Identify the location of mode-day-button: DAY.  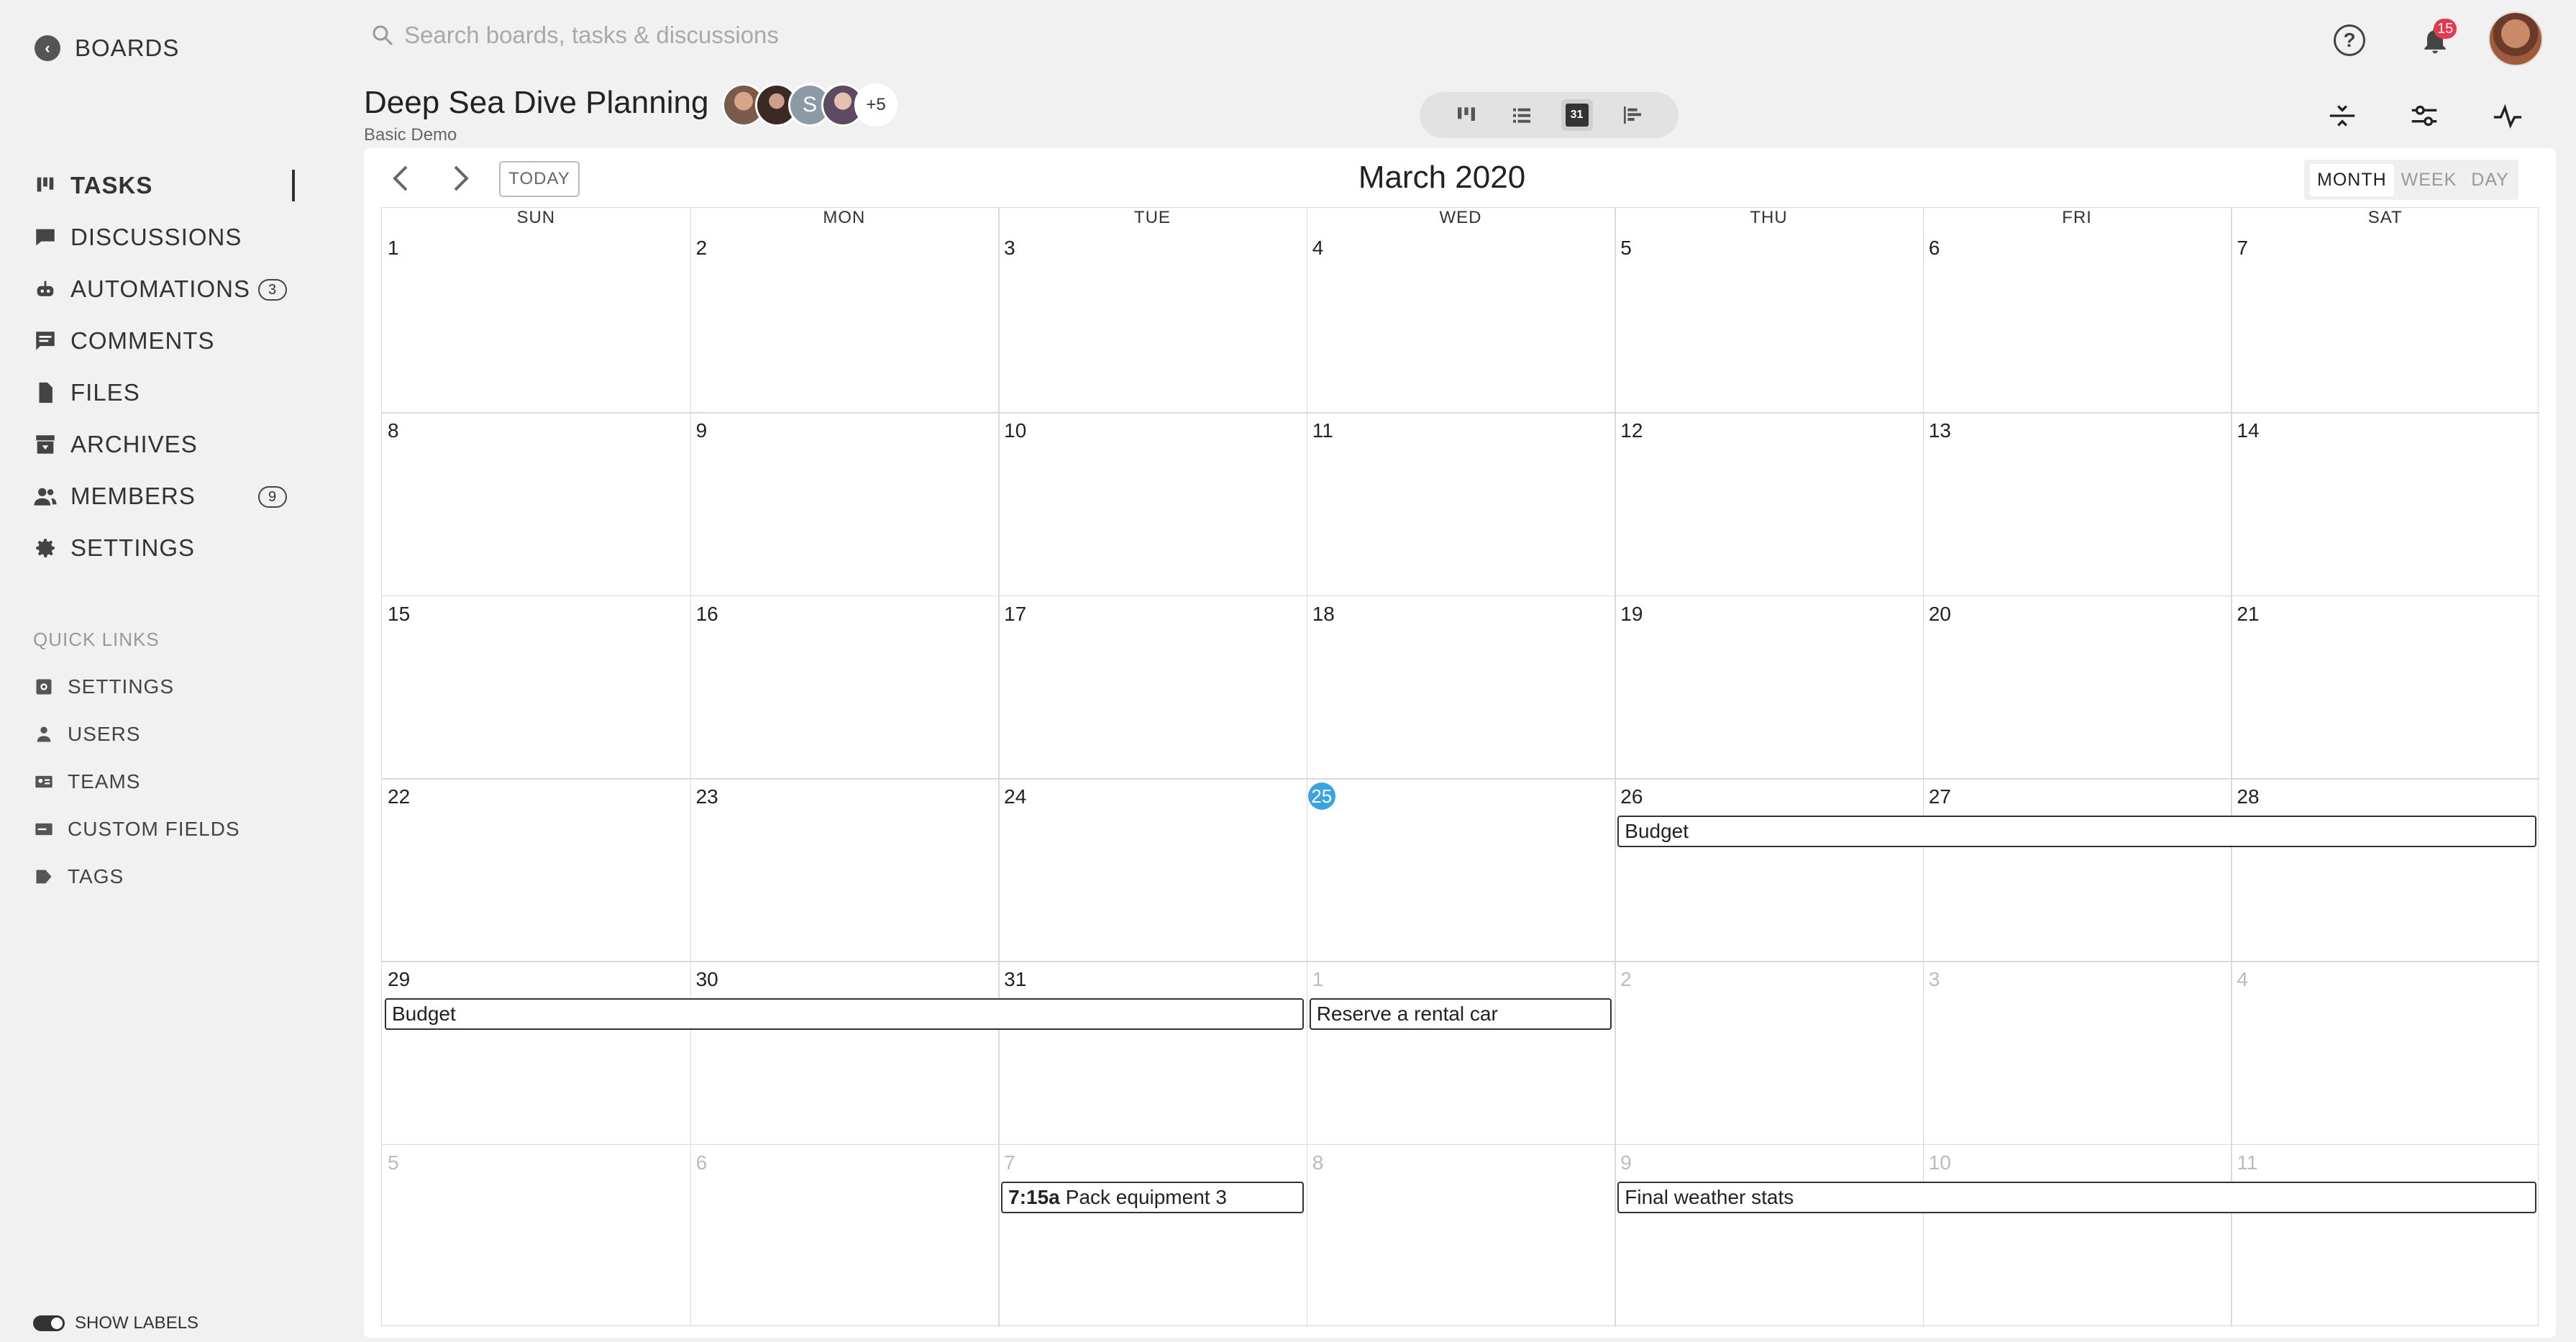
(2490, 180).